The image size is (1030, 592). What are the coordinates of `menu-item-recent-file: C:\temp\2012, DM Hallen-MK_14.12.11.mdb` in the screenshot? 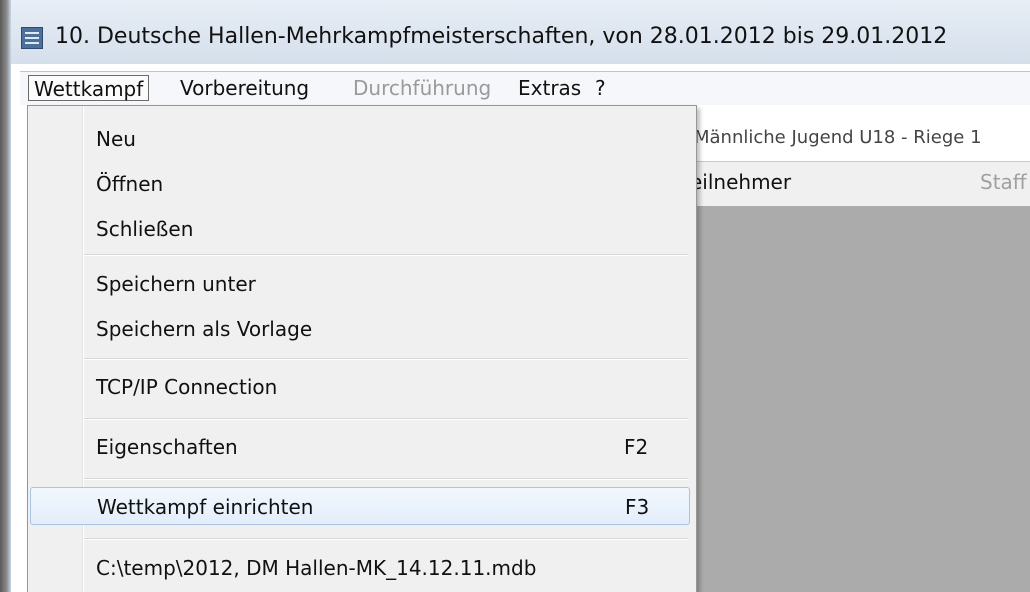 It's located at (360, 568).